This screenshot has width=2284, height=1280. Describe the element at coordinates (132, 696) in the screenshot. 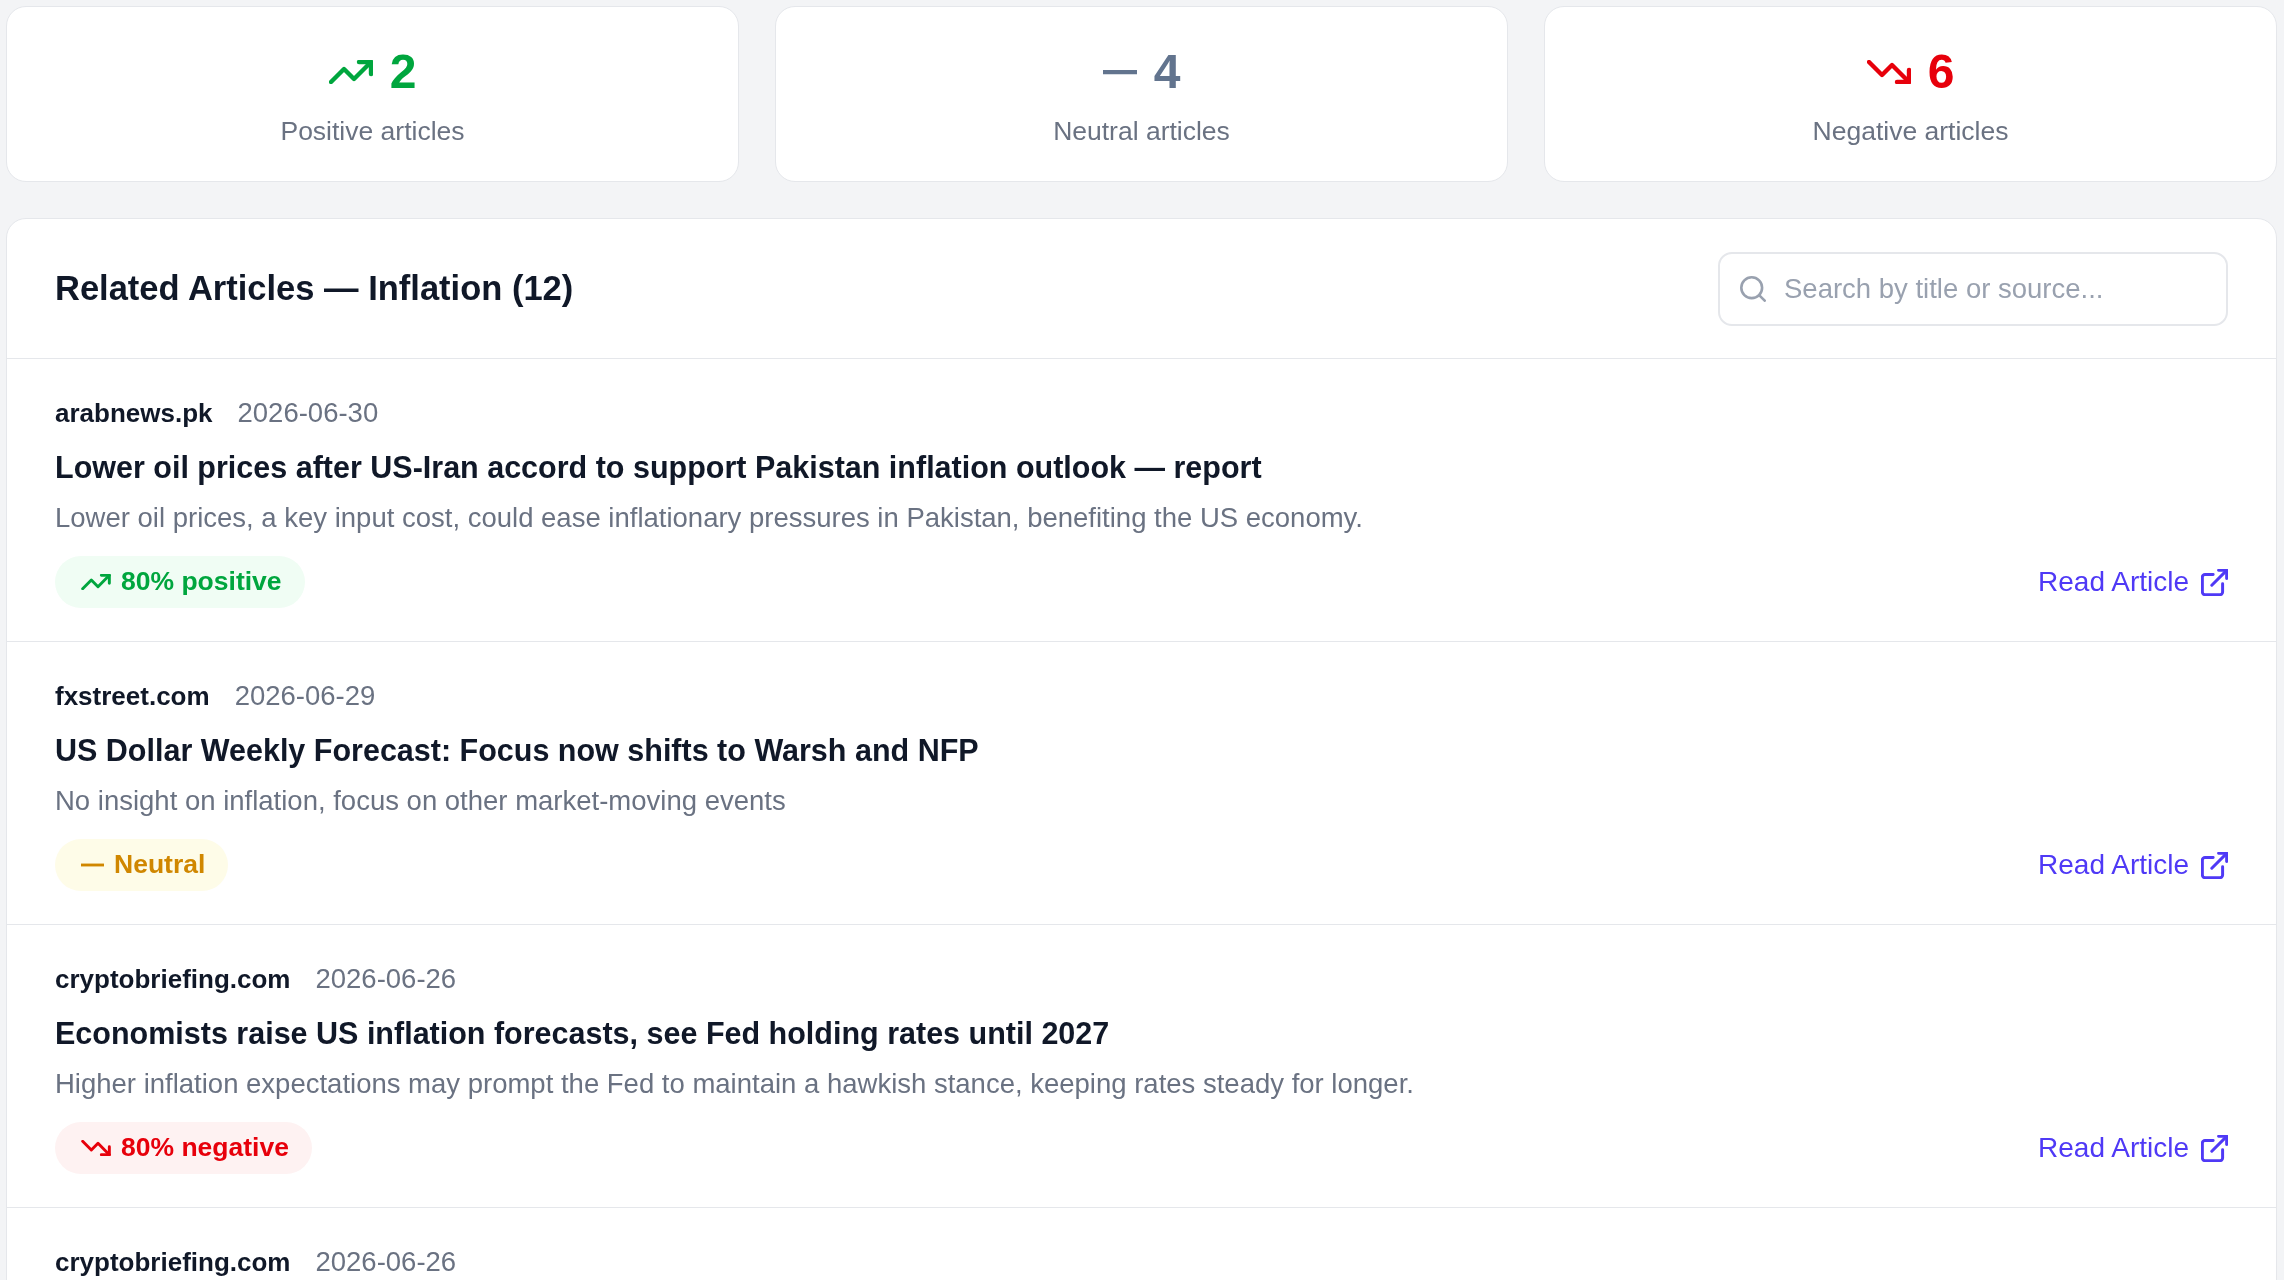

I see `source-name: fxstreet.com` at that location.